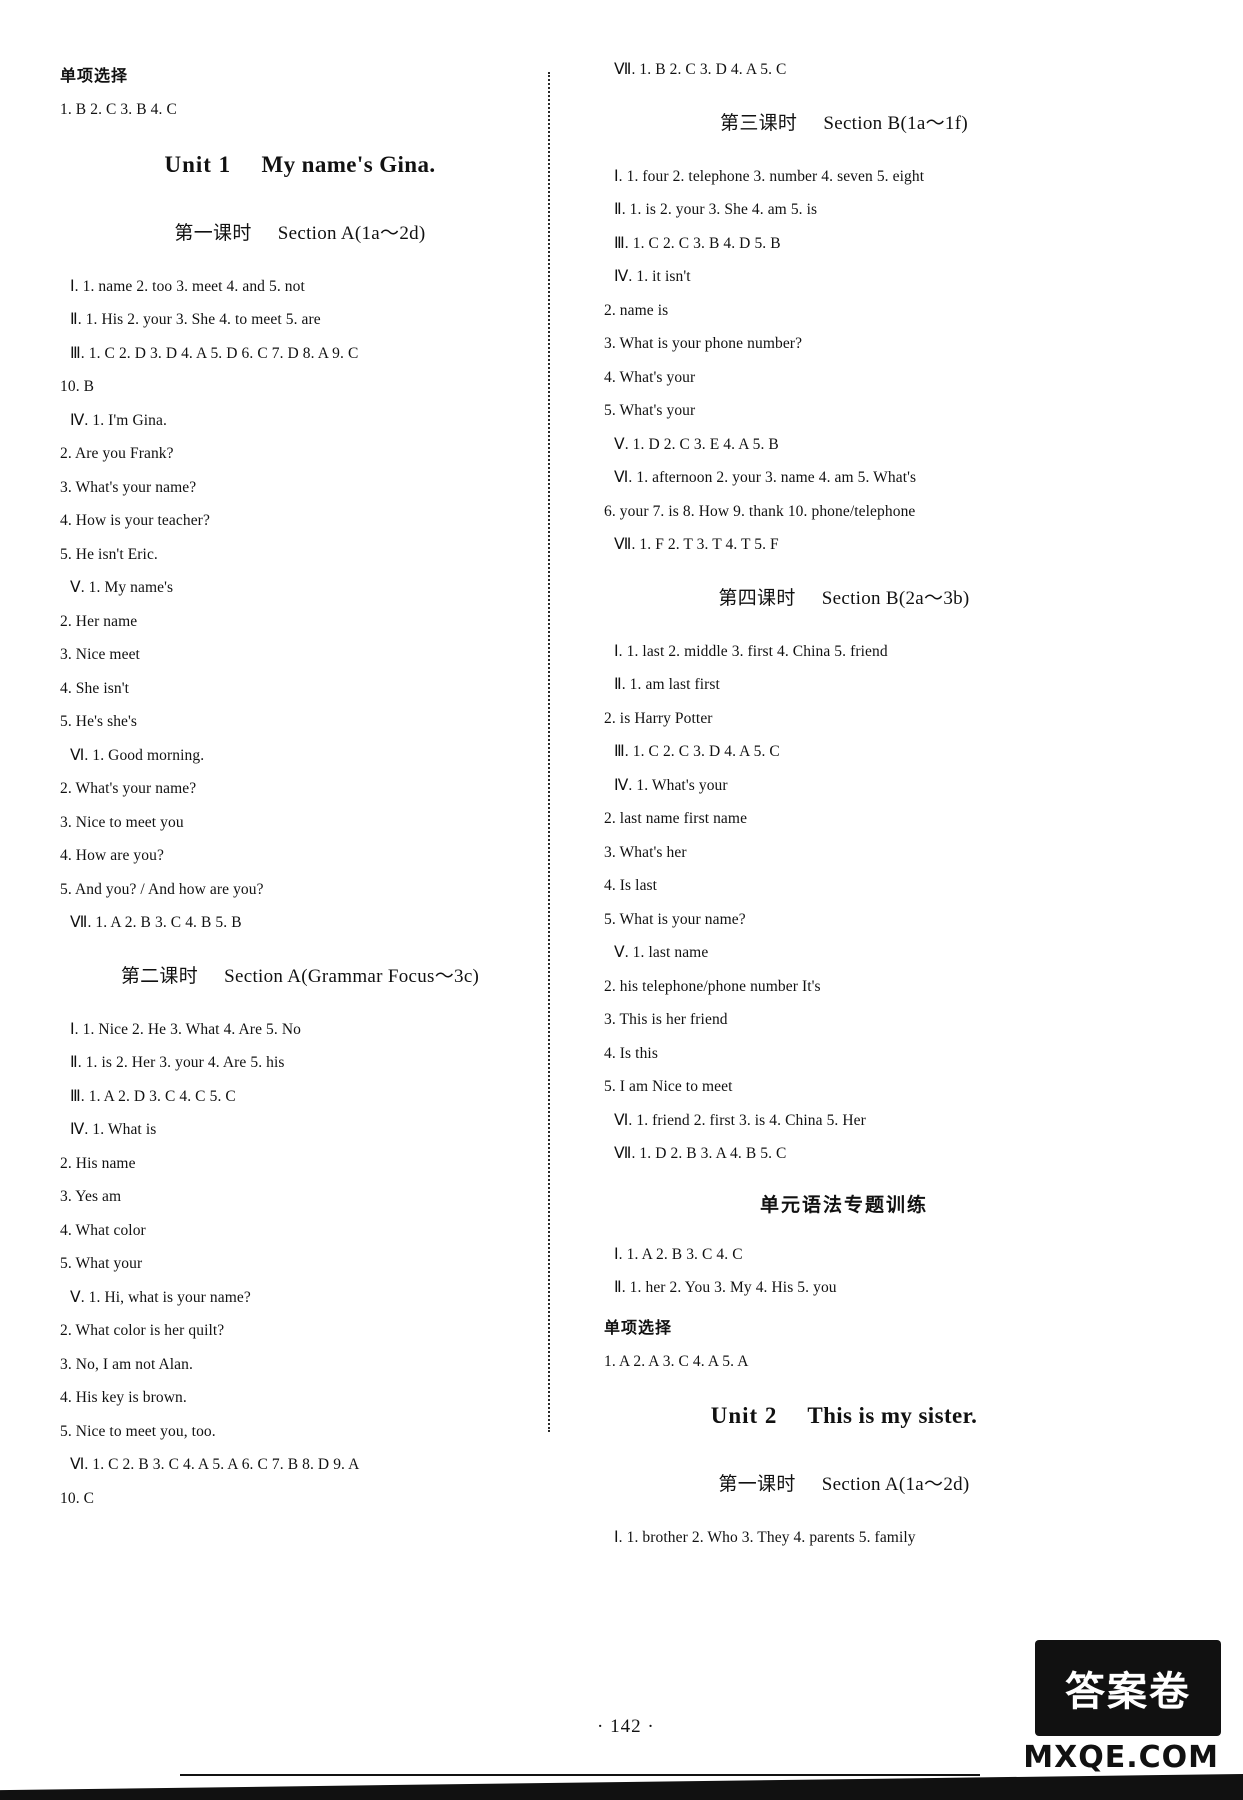 The width and height of the screenshot is (1243, 1800). Describe the element at coordinates (580, 1775) in the screenshot. I see `footer-rule` at that location.